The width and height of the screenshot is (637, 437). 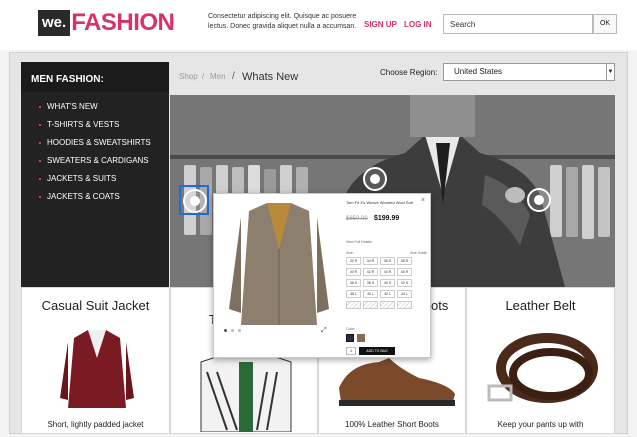 I want to click on product-card-belt: Leather Belt Keep your pants up with, so click(x=540, y=360).